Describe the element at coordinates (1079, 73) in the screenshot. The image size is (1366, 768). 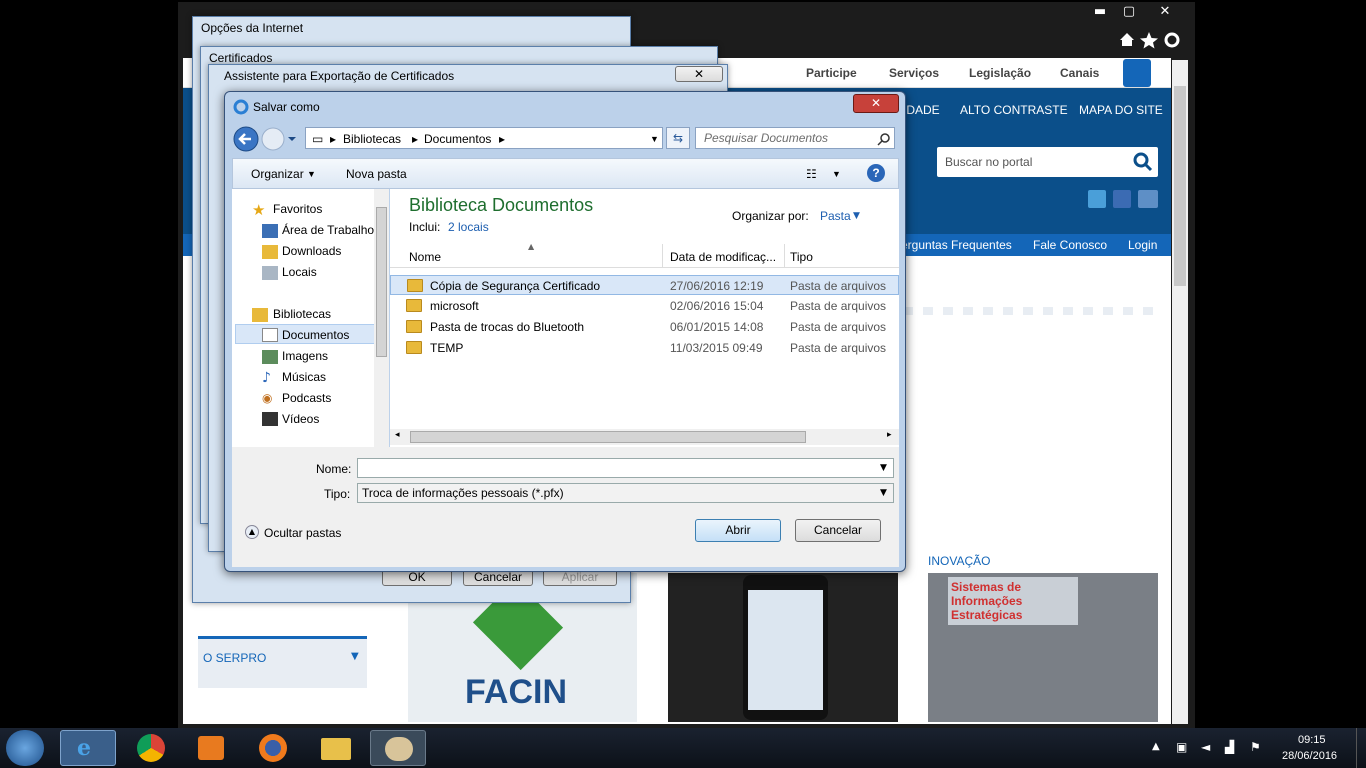
I see `topnav-canais: Canais` at that location.